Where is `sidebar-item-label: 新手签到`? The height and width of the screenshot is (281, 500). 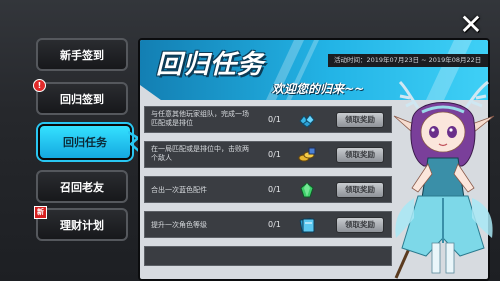 sidebar-item-label: 新手签到 is located at coordinates (82, 55).